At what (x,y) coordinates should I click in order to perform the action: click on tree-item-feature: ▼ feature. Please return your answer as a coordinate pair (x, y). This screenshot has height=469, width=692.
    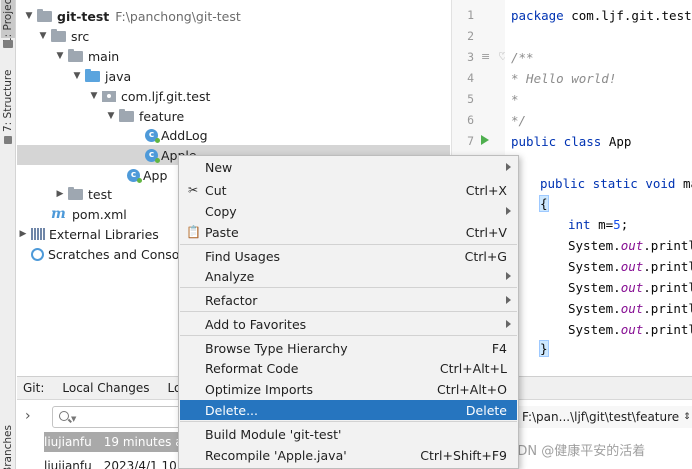
    Looking at the image, I should click on (233, 116).